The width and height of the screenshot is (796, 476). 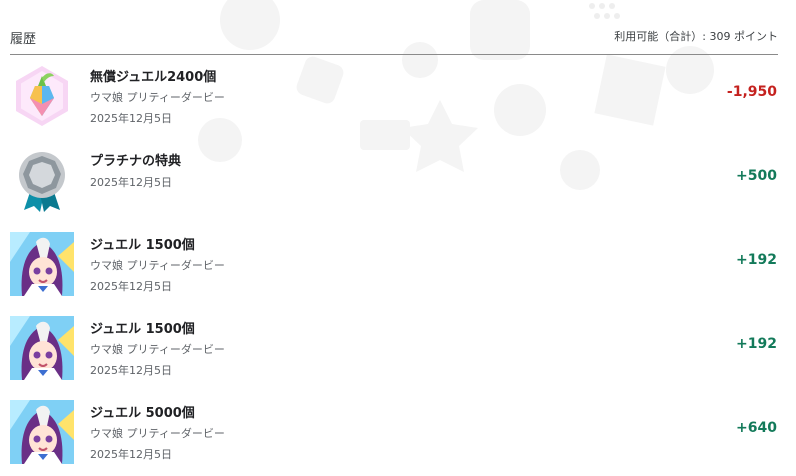 What do you see at coordinates (751, 92) in the screenshot?
I see `item-amount: -1,950` at bounding box center [751, 92].